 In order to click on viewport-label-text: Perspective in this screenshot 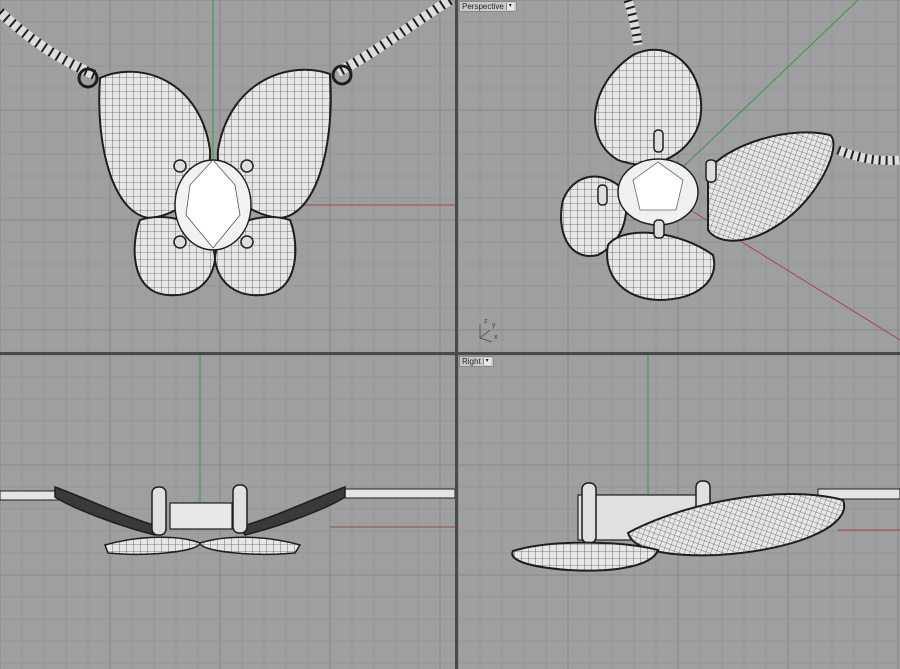, I will do `click(483, 6)`.